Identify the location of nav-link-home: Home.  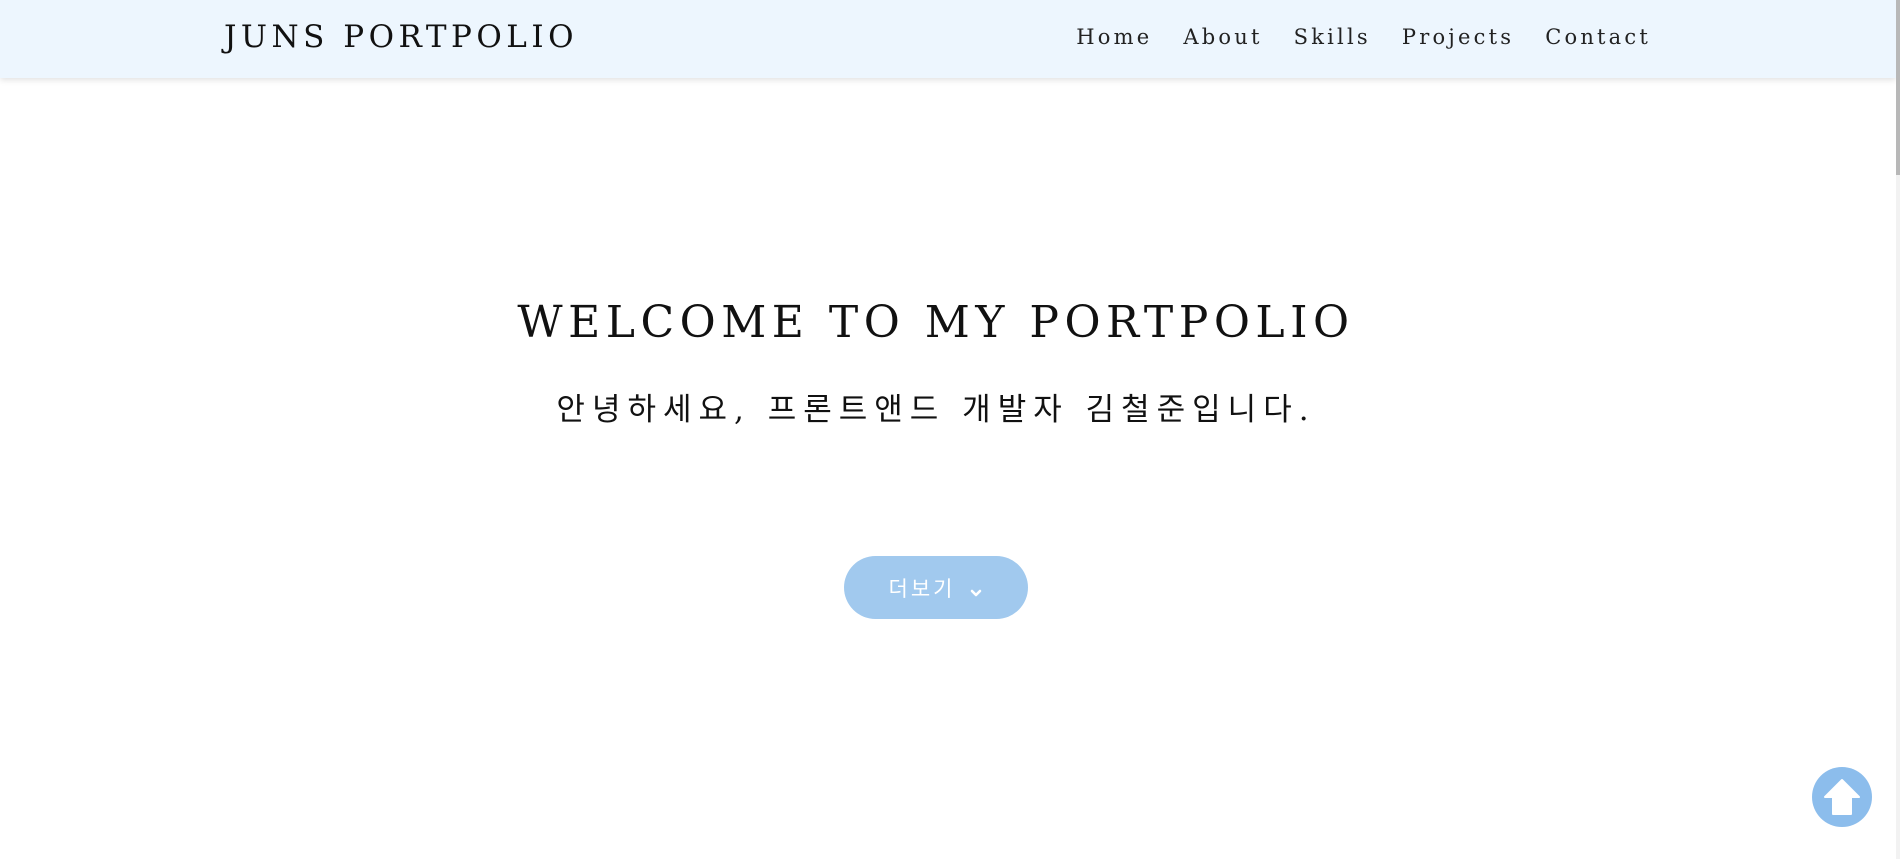
(1114, 37).